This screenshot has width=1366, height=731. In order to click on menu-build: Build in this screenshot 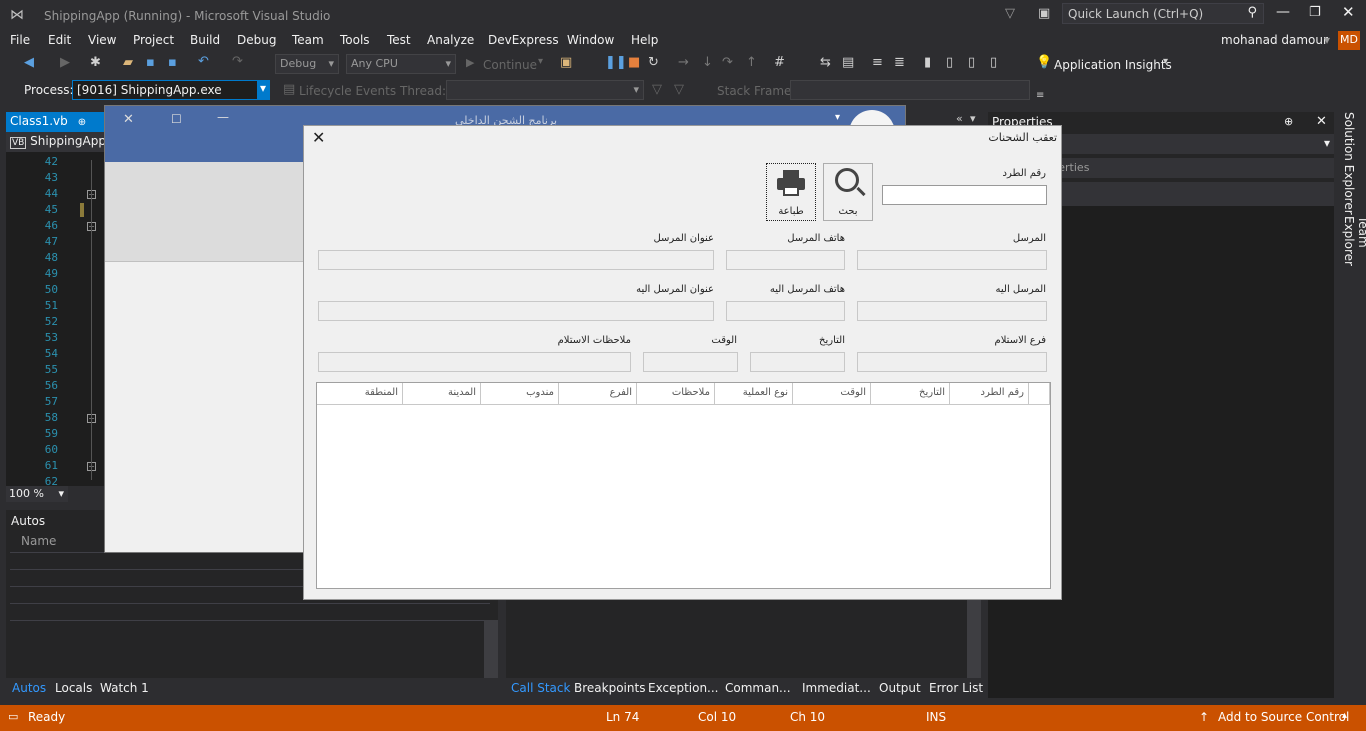, I will do `click(205, 40)`.